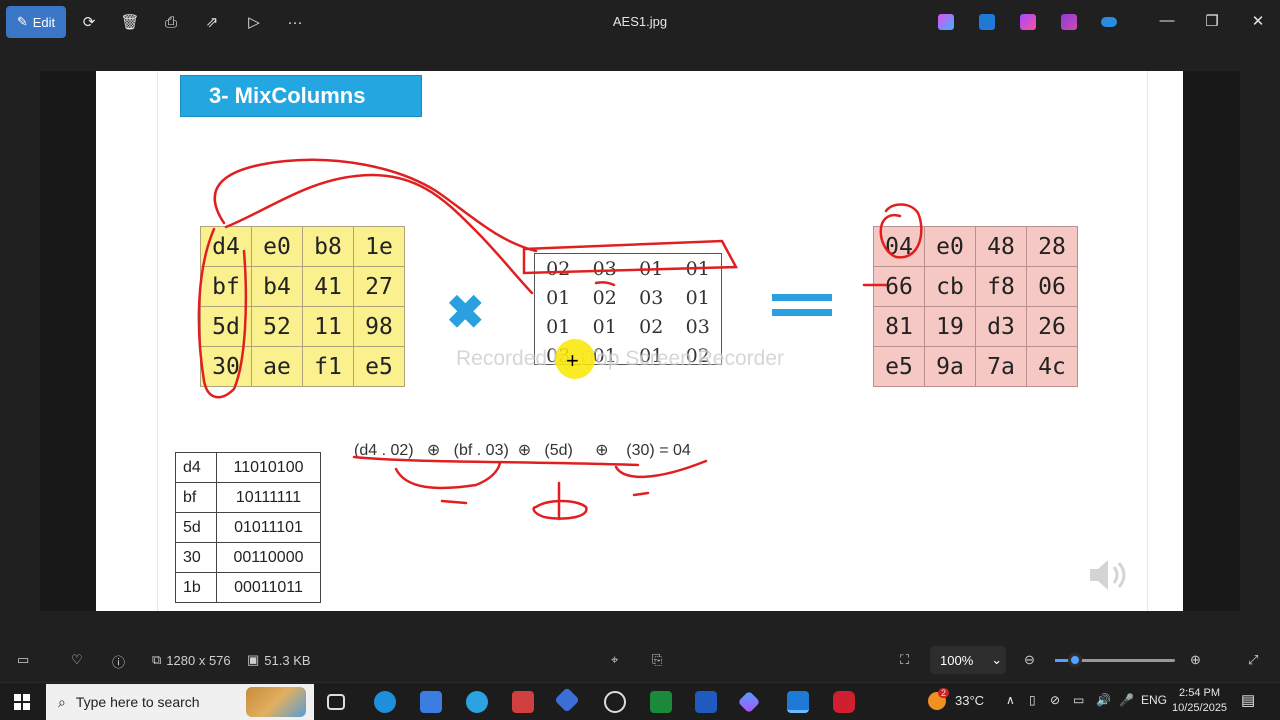 Image resolution: width=1280 pixels, height=720 pixels. Describe the element at coordinates (997, 659) in the screenshot. I see `chevron-down-icon: ⌄` at that location.